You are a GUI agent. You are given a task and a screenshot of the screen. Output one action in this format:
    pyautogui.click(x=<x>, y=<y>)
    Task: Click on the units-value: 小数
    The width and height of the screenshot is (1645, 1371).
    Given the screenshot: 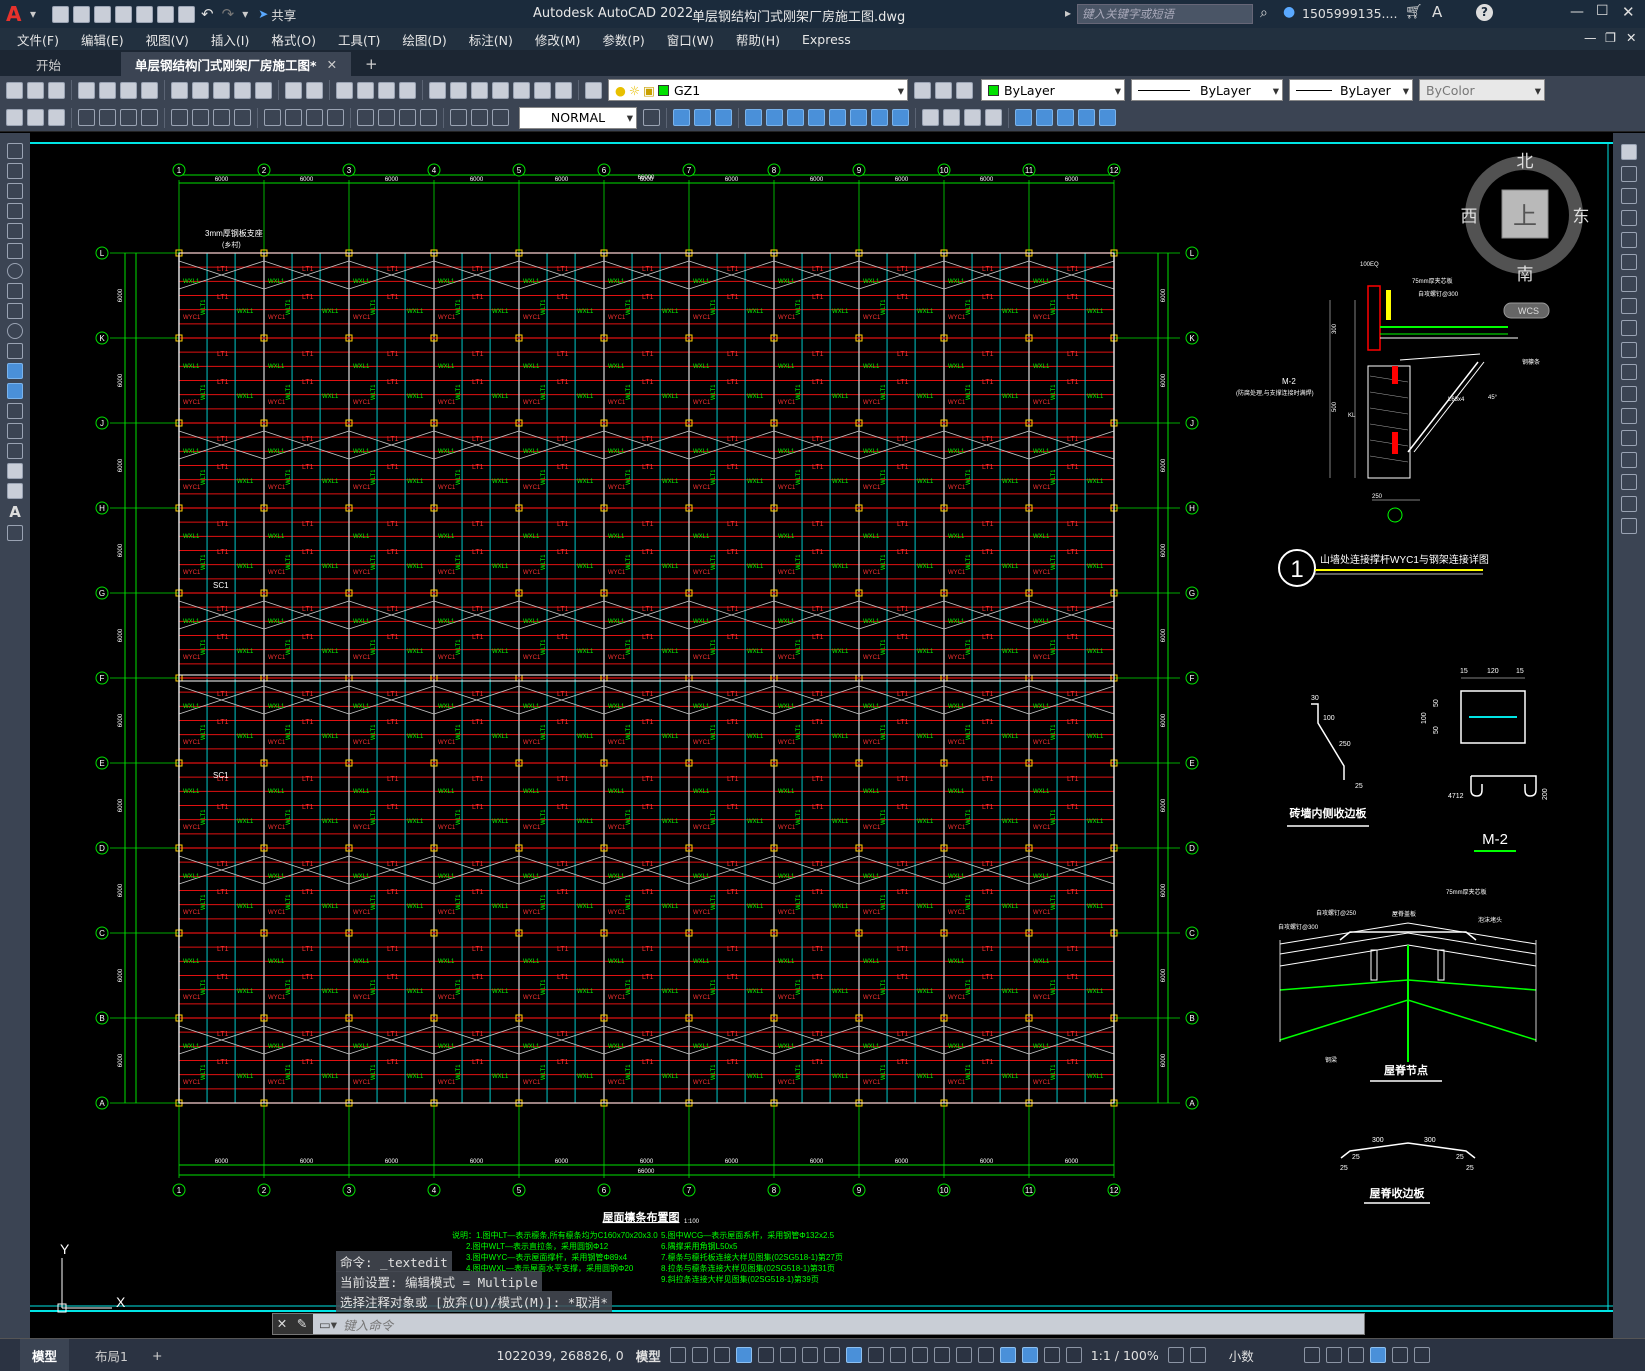 What is the action you would take?
    pyautogui.click(x=1241, y=1355)
    